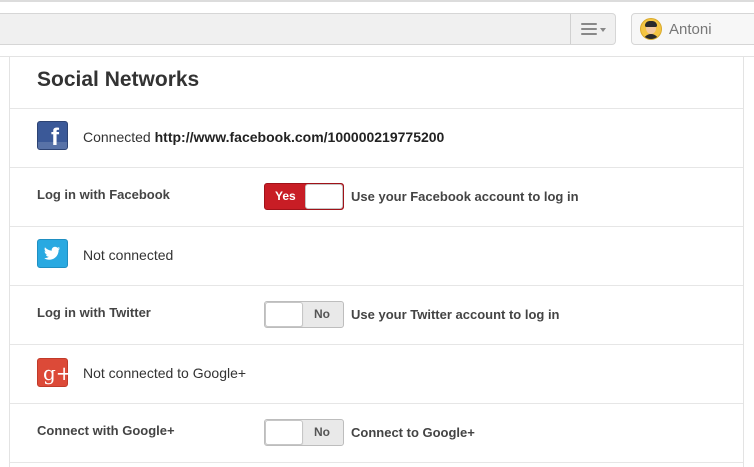  I want to click on twitter-icon, so click(52, 253).